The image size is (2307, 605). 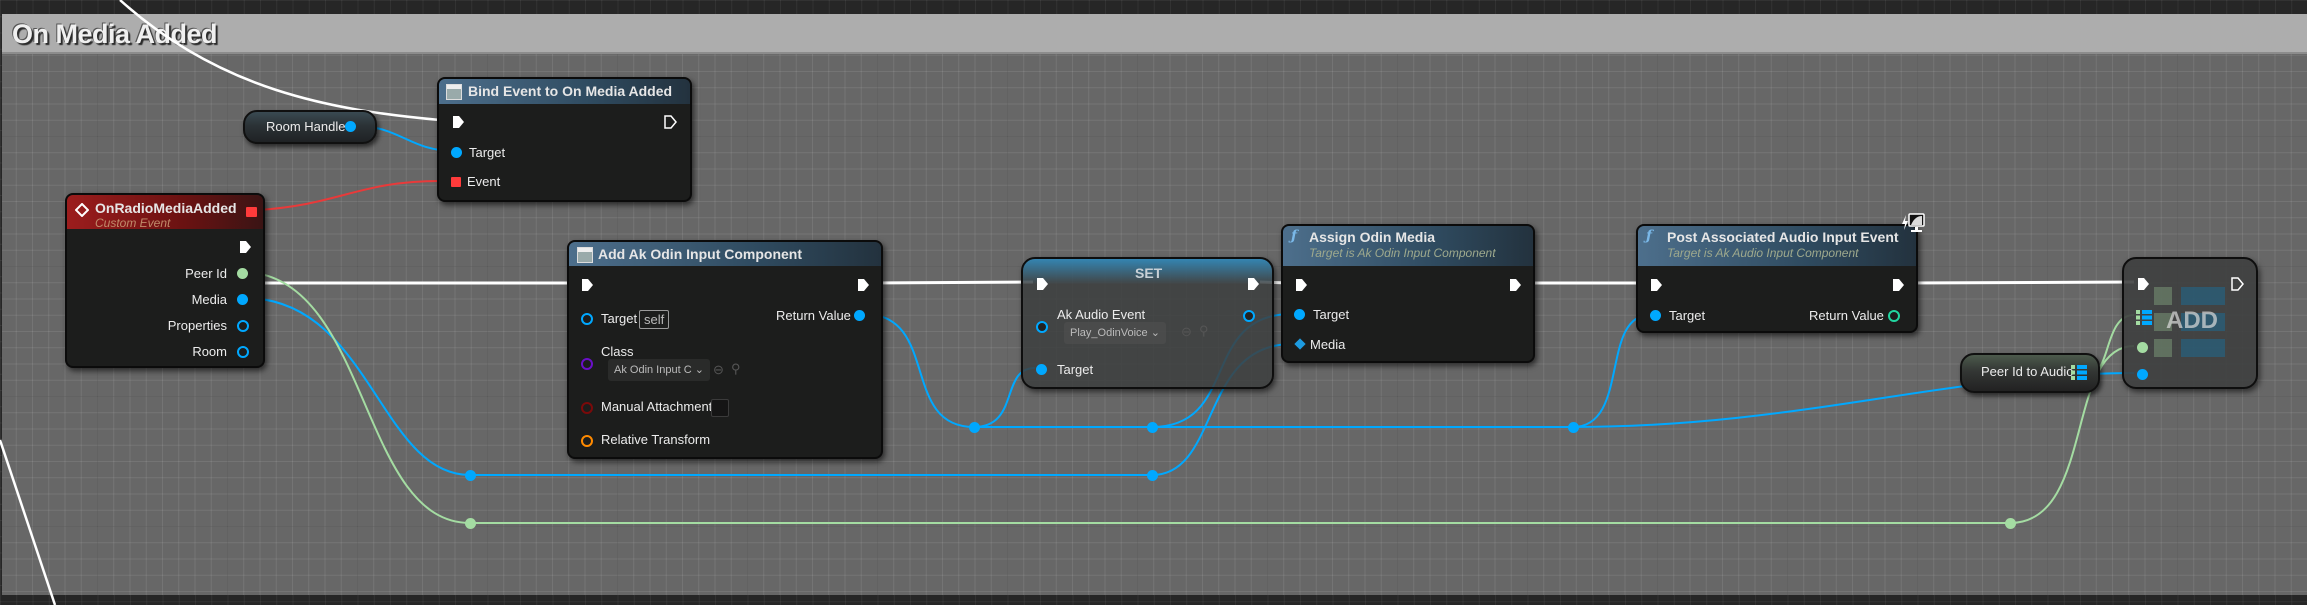 What do you see at coordinates (1249, 316) in the screenshot?
I see `set-output-pin` at bounding box center [1249, 316].